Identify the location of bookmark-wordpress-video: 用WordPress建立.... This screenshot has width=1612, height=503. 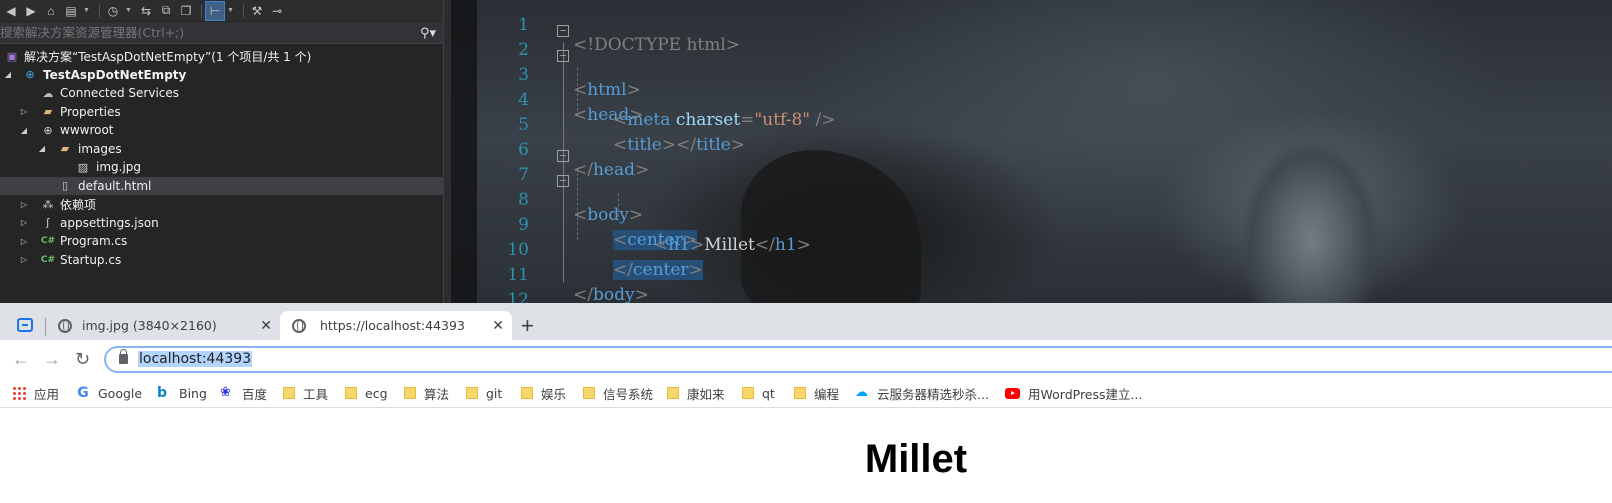
(1073, 393).